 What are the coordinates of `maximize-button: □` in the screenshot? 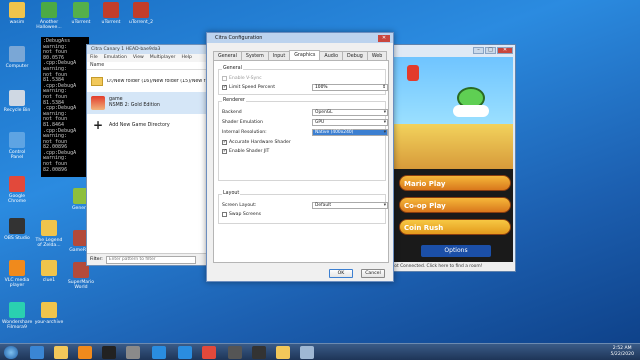 It's located at (490, 50).